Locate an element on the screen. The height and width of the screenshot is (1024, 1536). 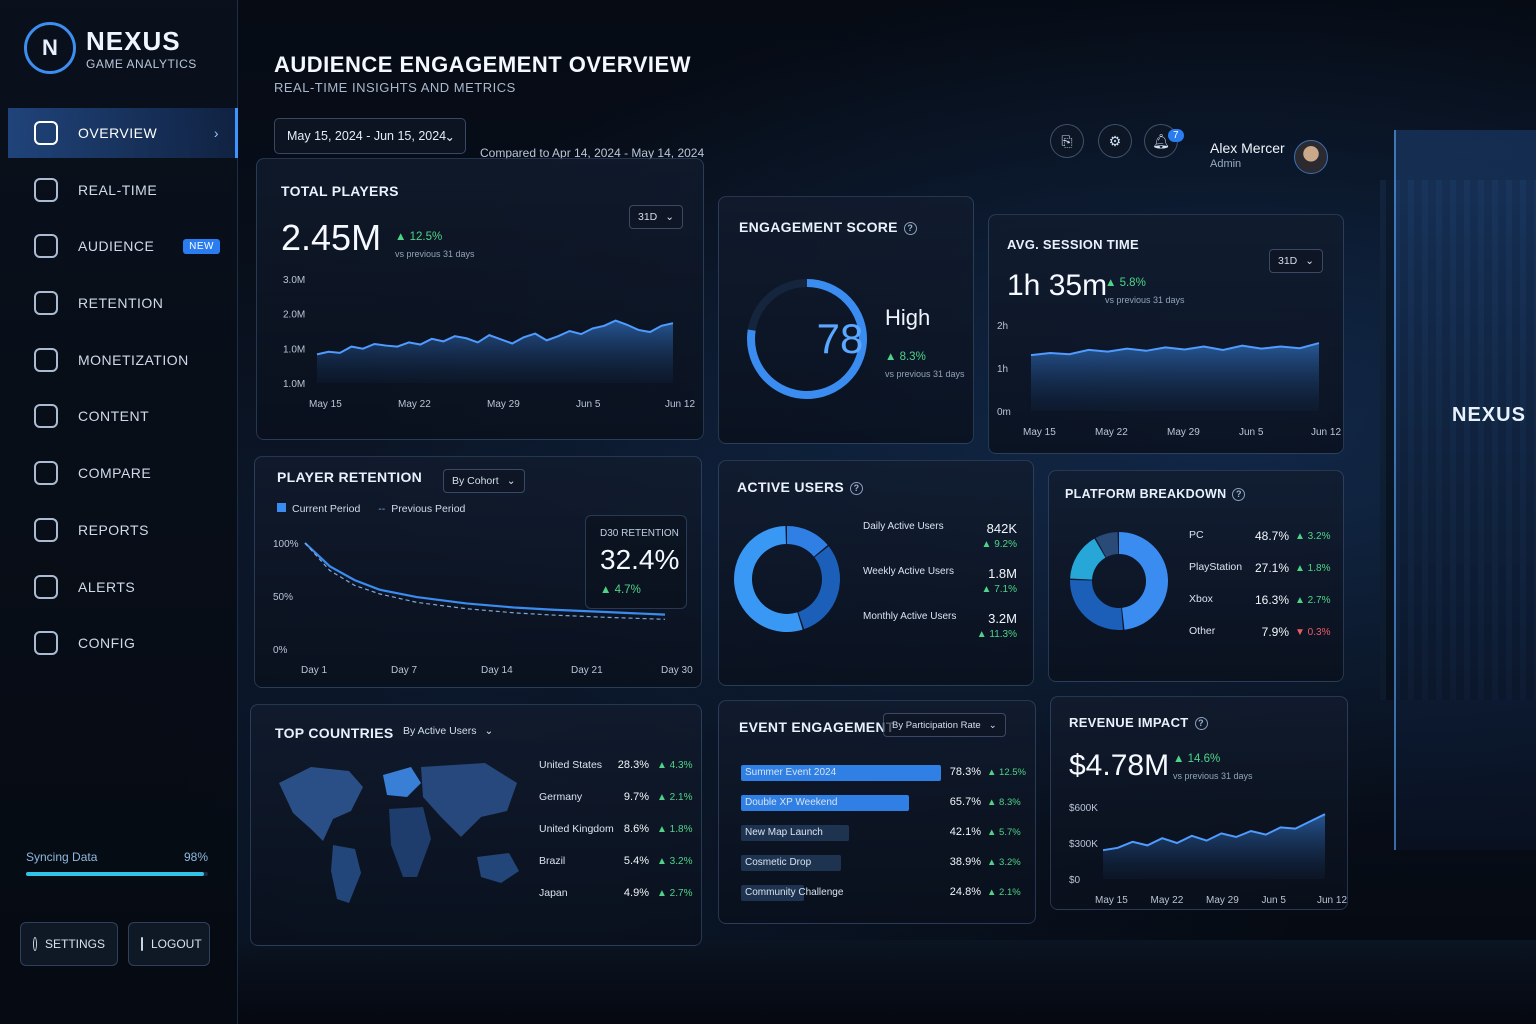
platform-label: PlayStation is located at coordinates (1216, 567).